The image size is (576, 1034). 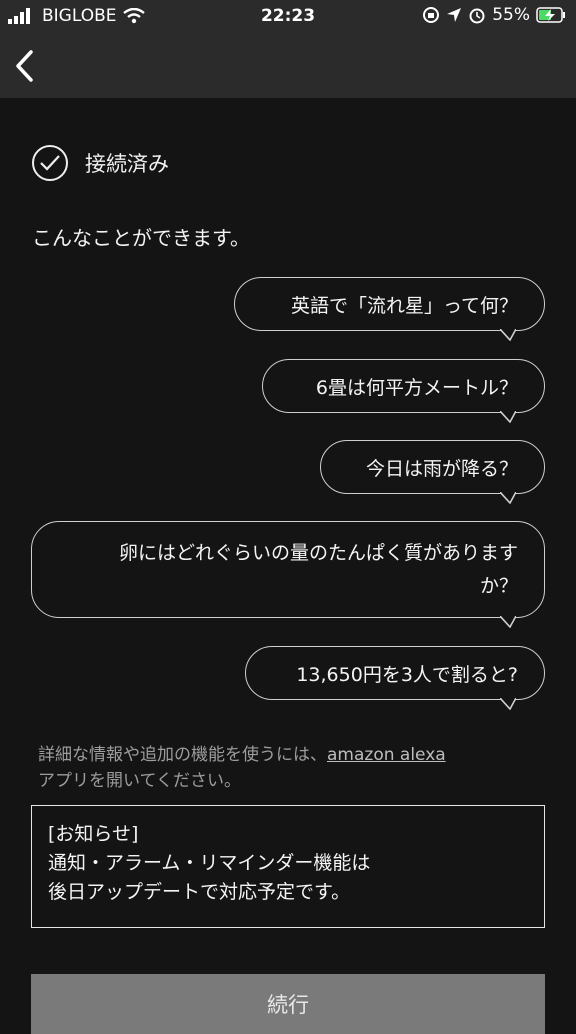 What do you see at coordinates (199, 892) in the screenshot?
I see `notice-line: 後日アップデートで対応予定です。` at bounding box center [199, 892].